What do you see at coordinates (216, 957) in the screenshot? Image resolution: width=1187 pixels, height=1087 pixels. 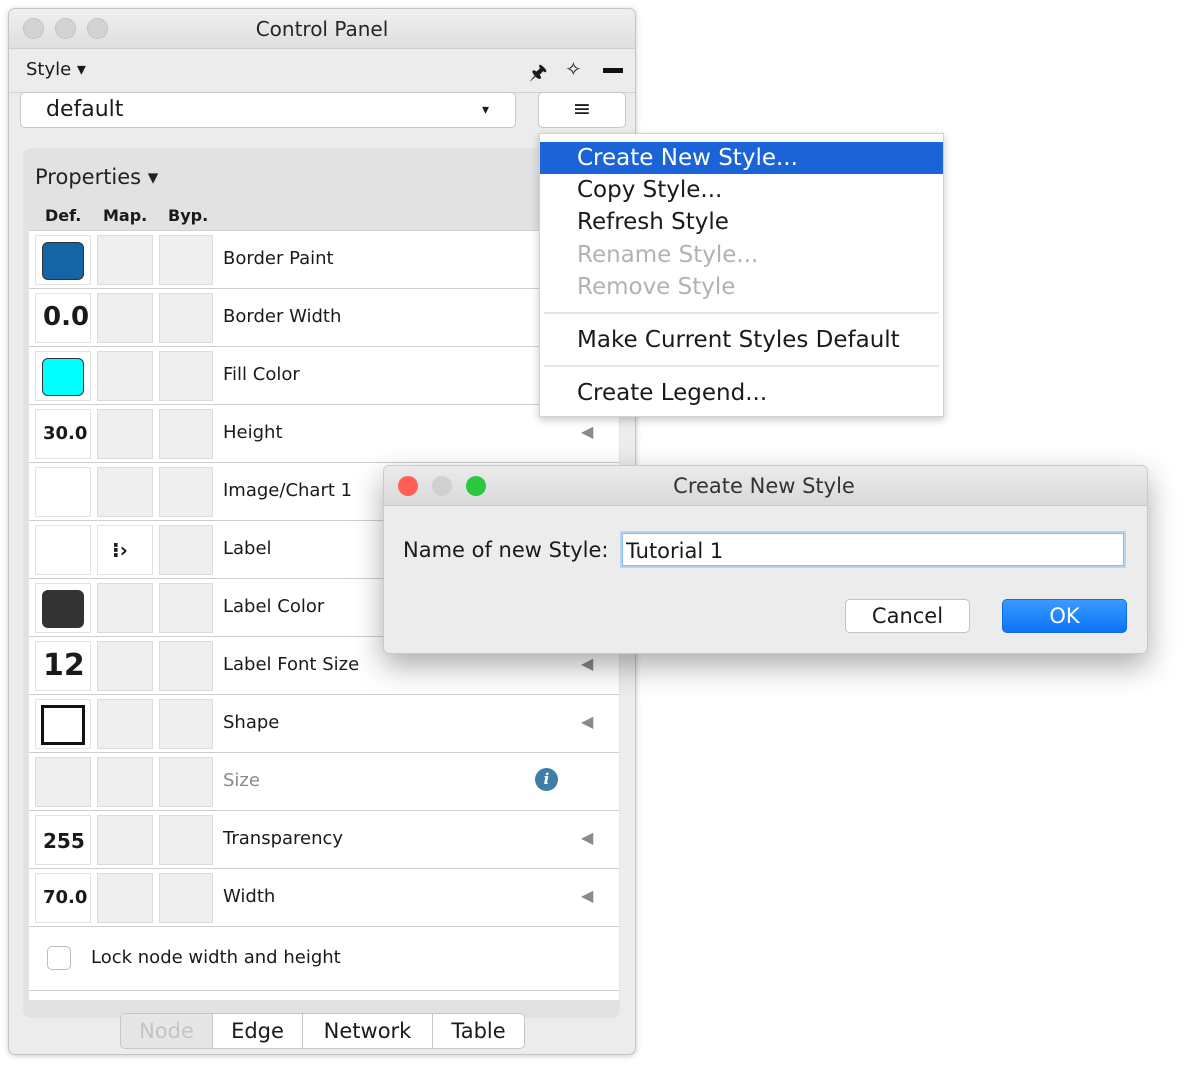 I see `lock-size-label: Lock node width and height` at bounding box center [216, 957].